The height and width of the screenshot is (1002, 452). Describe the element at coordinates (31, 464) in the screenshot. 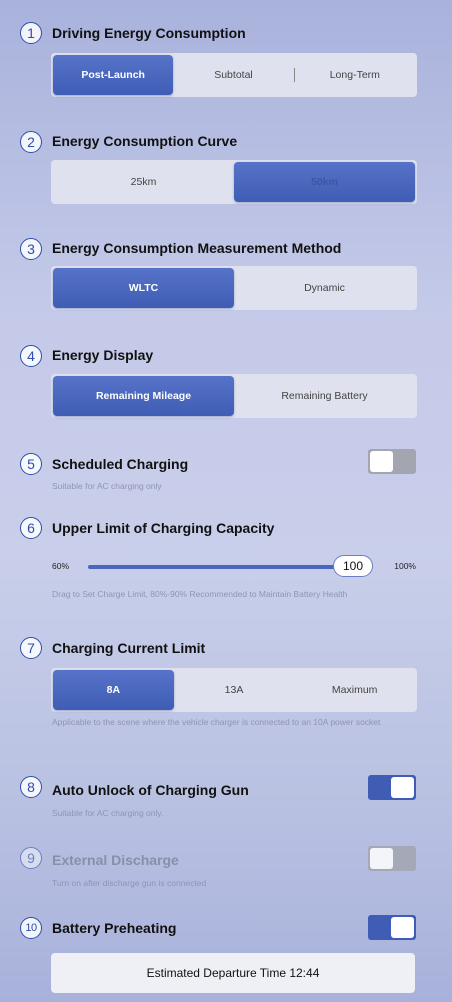

I see `step-number-5: 5` at that location.